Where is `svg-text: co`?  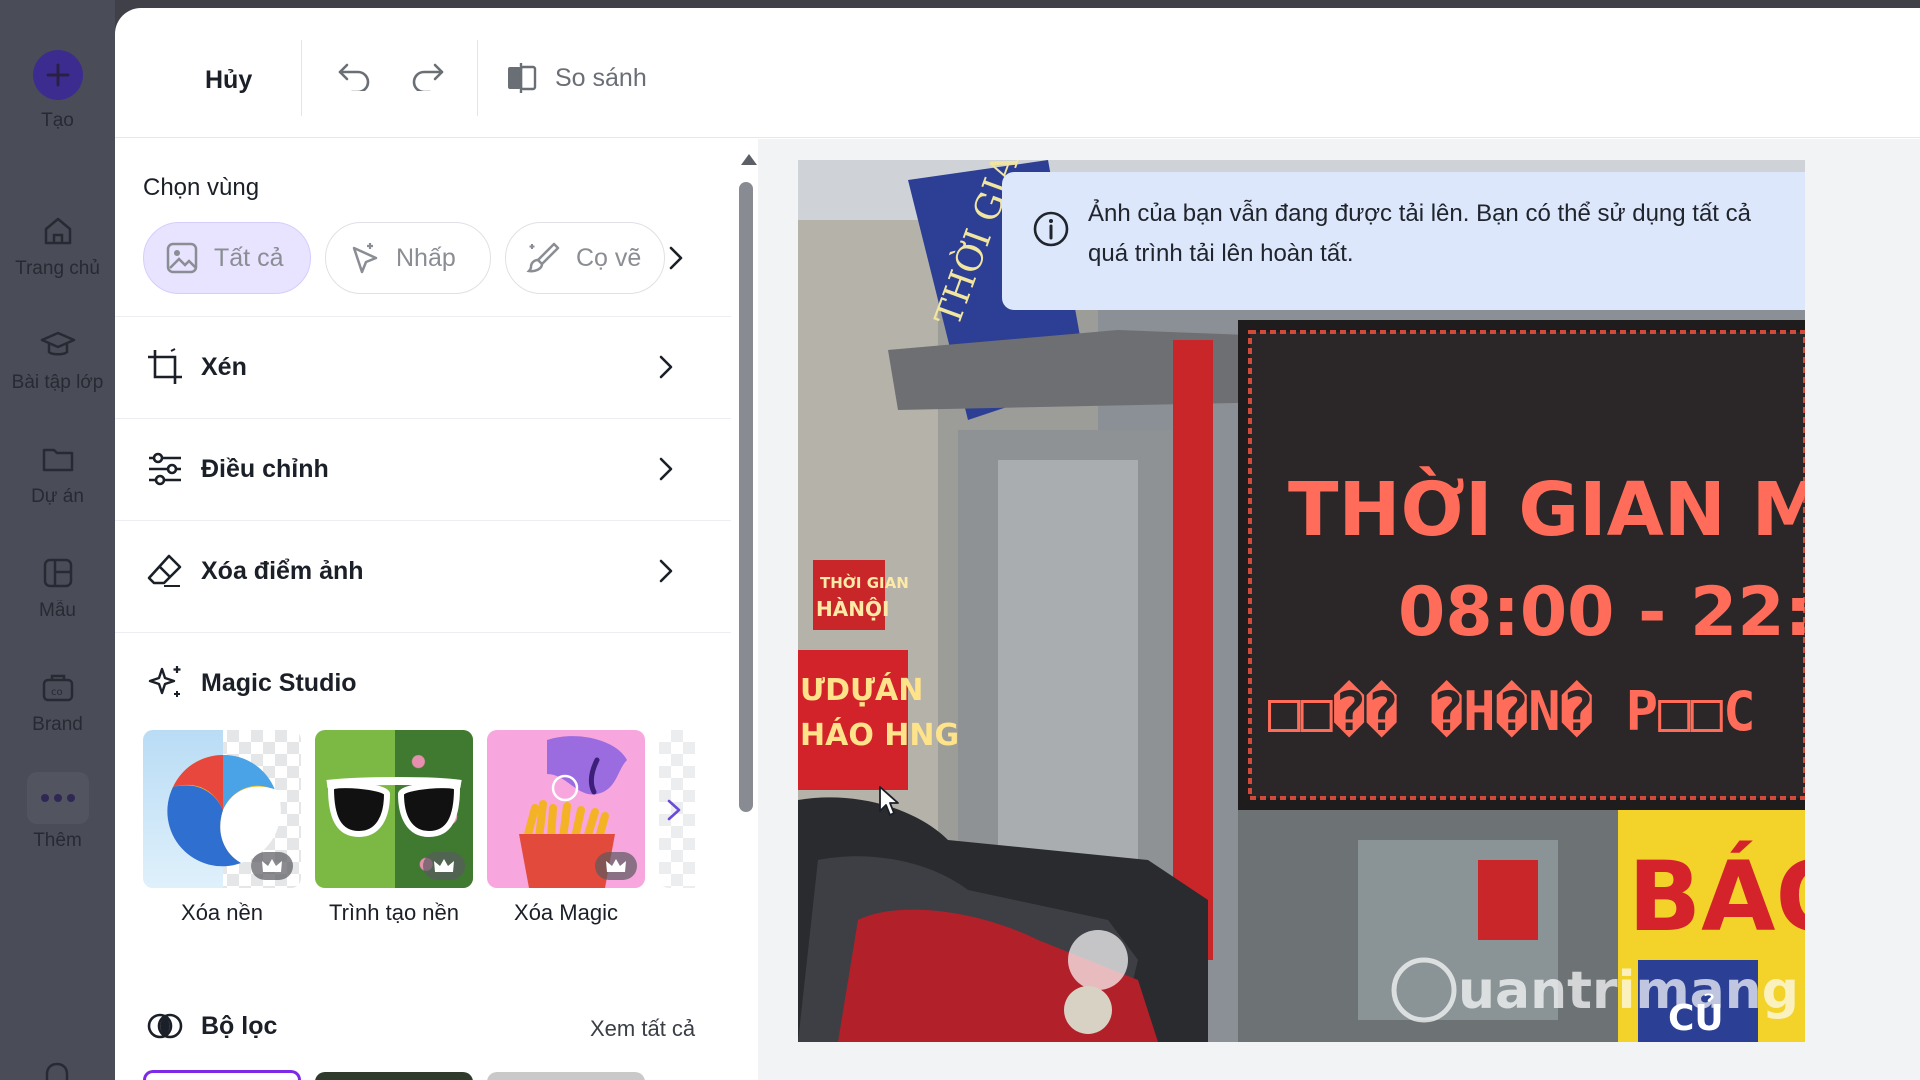
svg-text: co is located at coordinates (57, 692).